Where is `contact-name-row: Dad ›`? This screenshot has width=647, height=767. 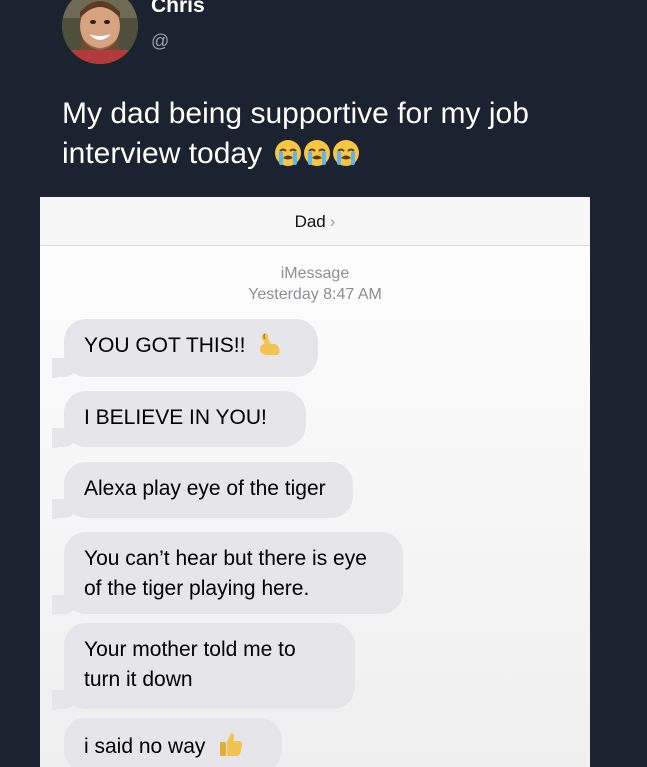
contact-name-row: Dad › is located at coordinates (315, 222).